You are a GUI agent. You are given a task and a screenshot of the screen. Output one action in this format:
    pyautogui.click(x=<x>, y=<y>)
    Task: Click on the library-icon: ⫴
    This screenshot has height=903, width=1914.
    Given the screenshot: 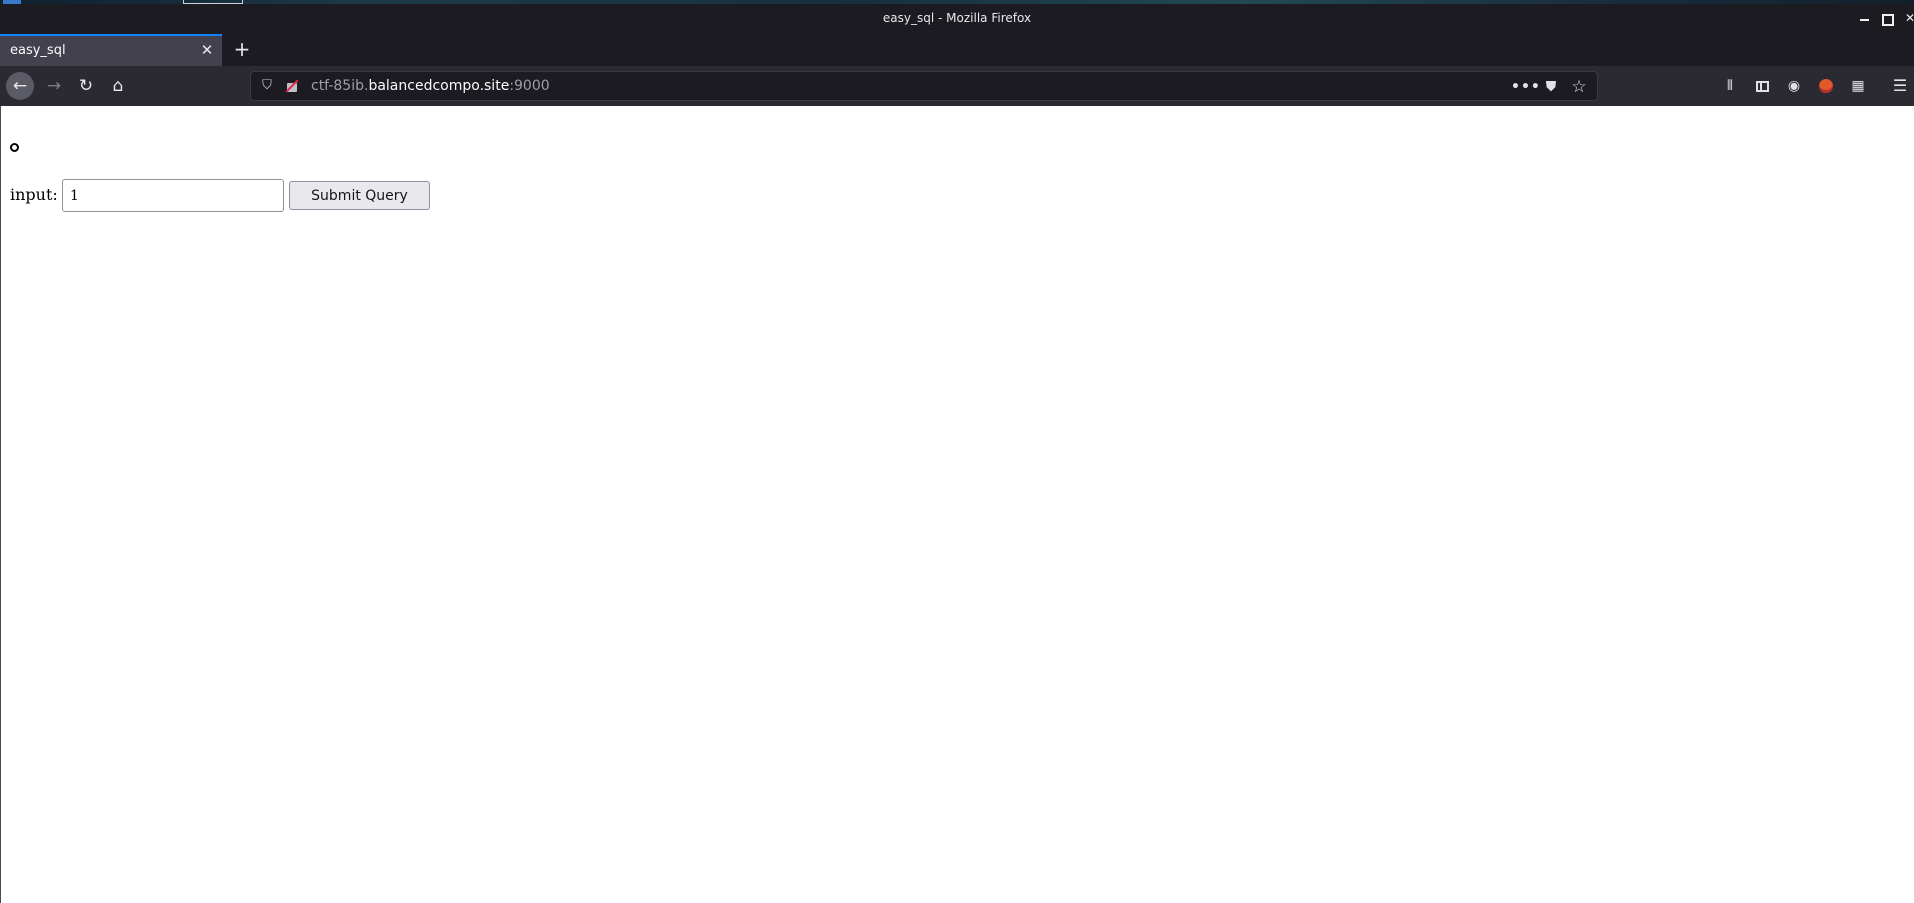 What is the action you would take?
    pyautogui.click(x=1730, y=86)
    